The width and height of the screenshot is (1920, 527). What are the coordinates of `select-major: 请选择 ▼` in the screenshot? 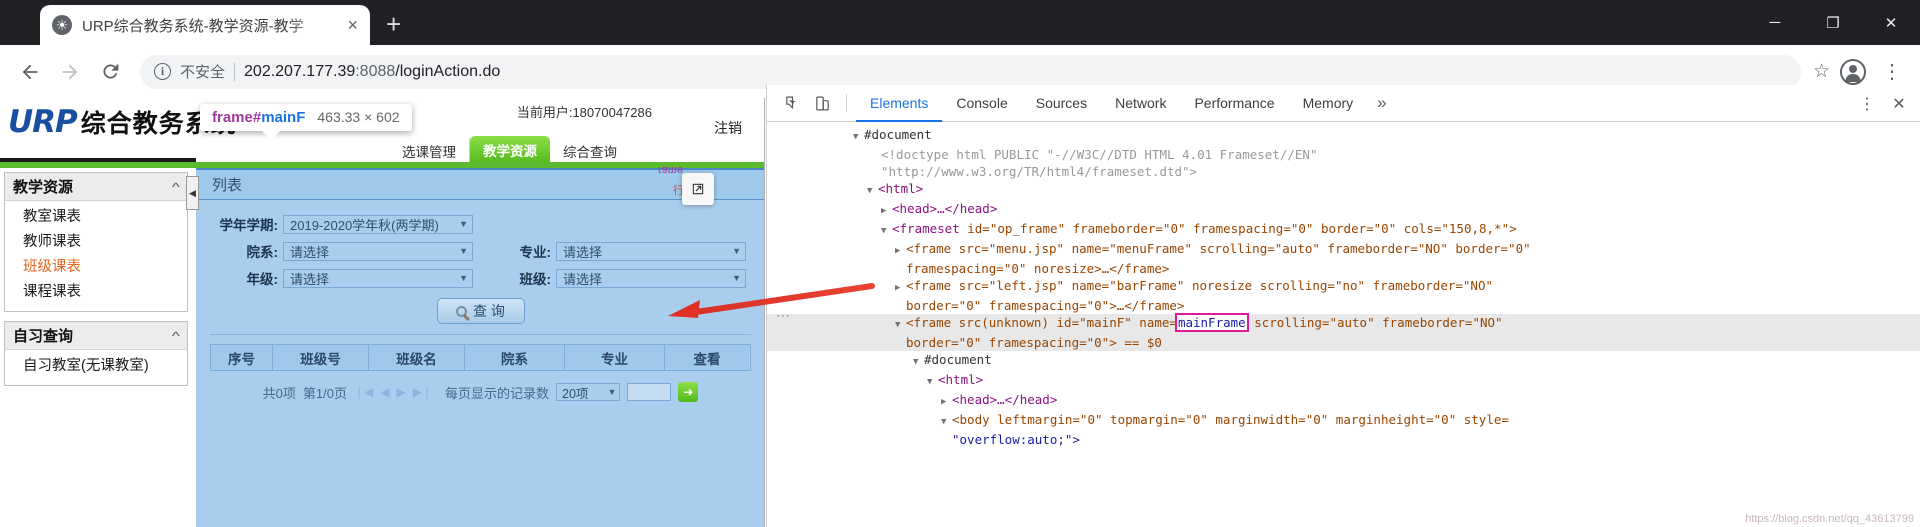 It's located at (651, 251).